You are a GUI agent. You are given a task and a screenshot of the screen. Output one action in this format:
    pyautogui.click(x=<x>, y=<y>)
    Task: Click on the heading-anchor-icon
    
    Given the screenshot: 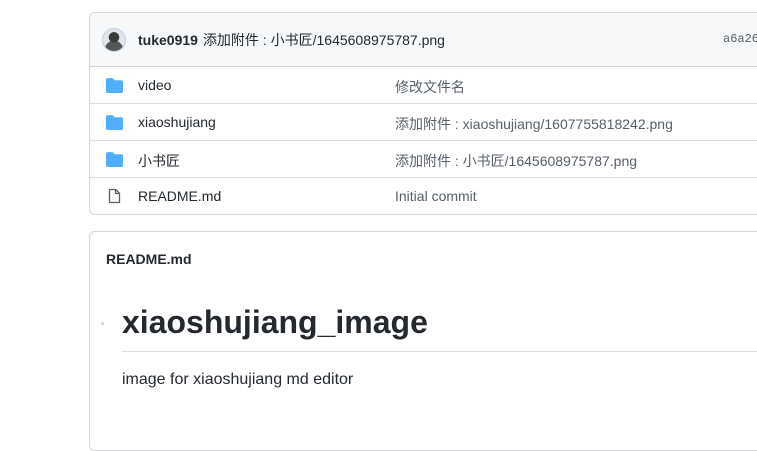 What is the action you would take?
    pyautogui.click(x=102, y=323)
    